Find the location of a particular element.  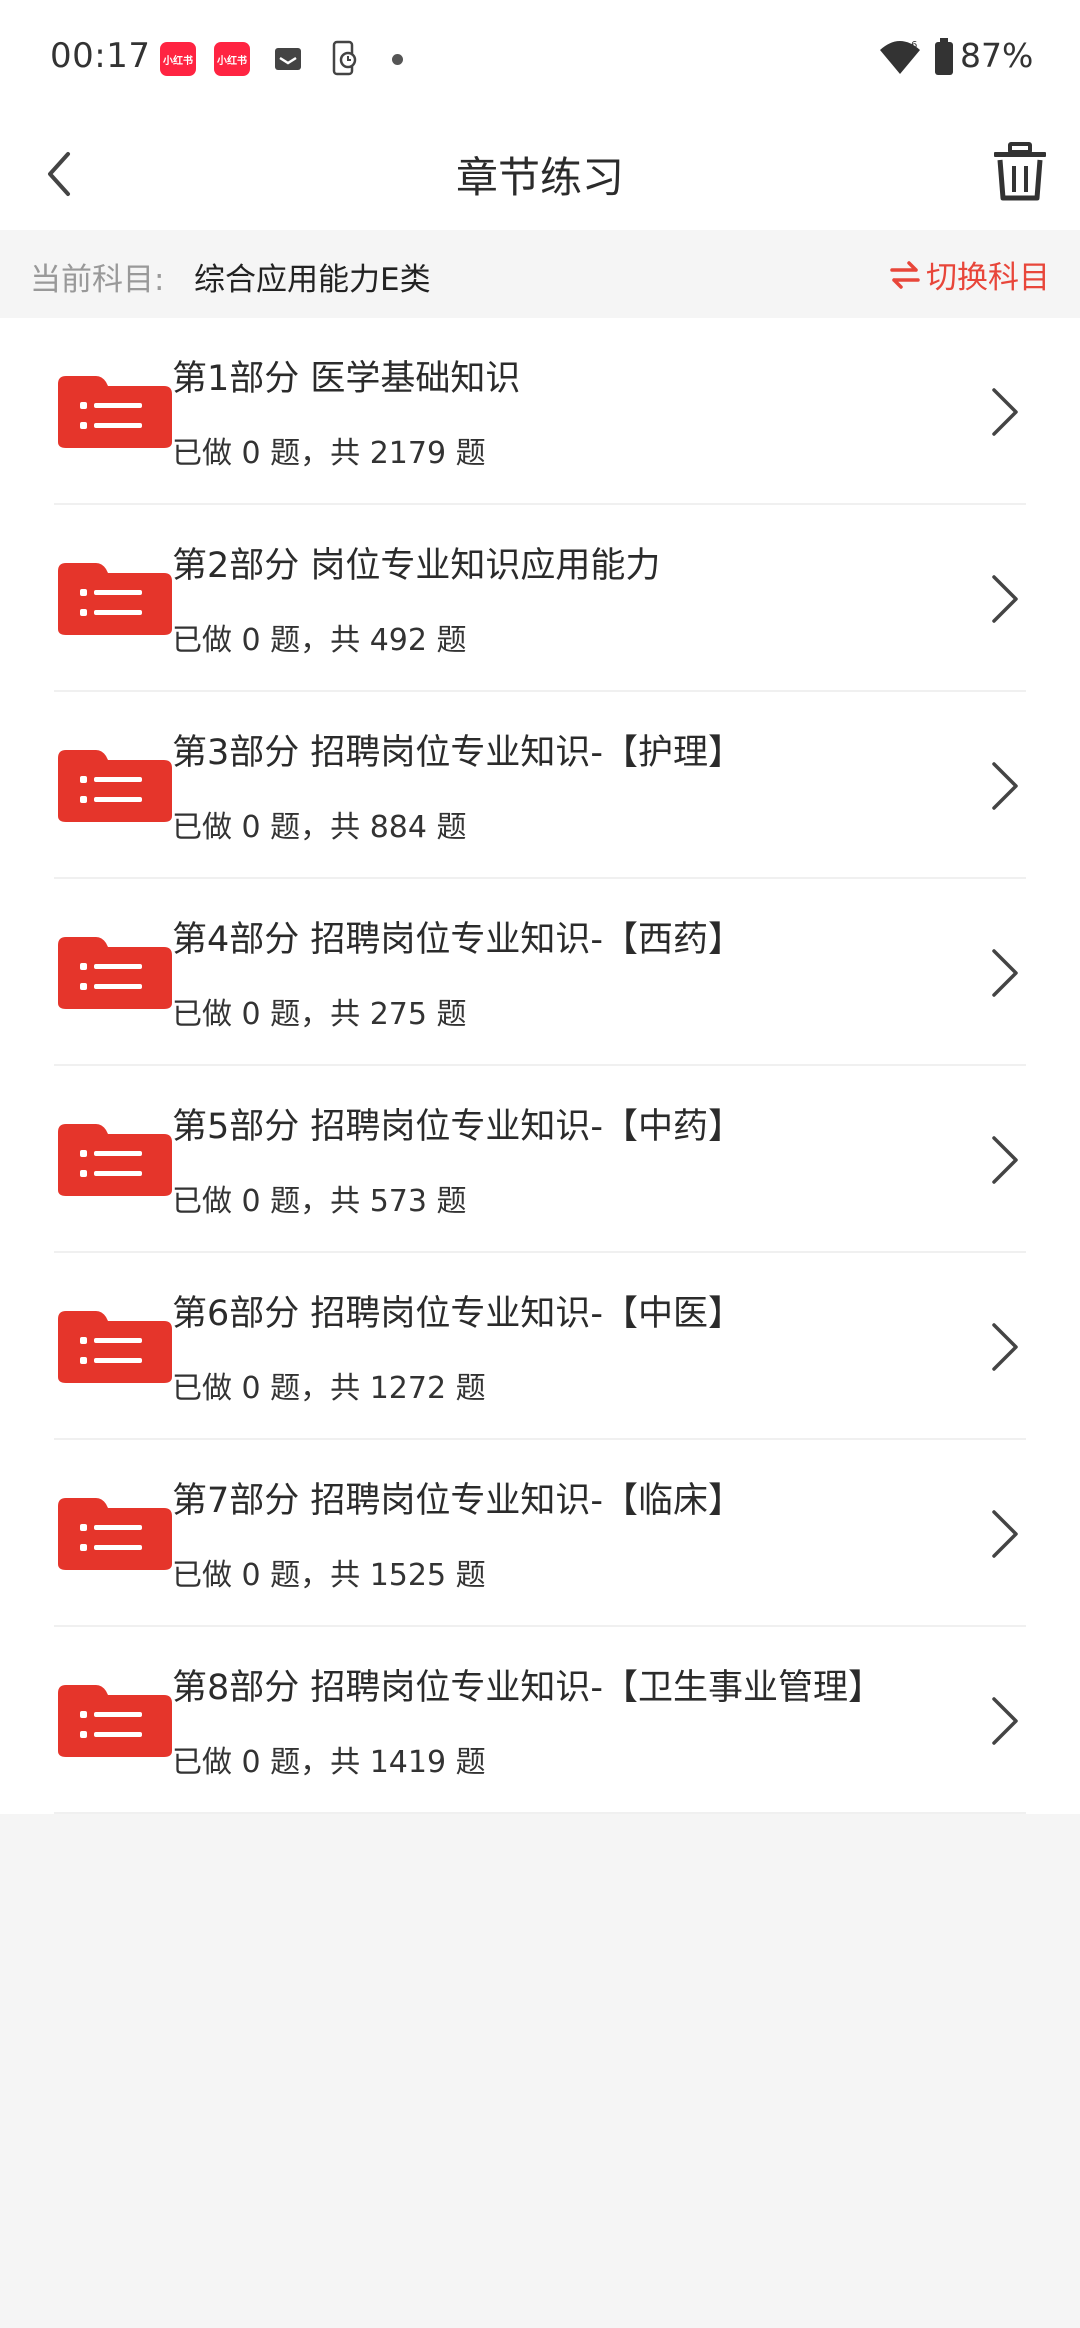

chapter-row: 第4部分 招聘岗位专业知识-【西药】 已做 0 题，共 275 题 is located at coordinates (540, 972).